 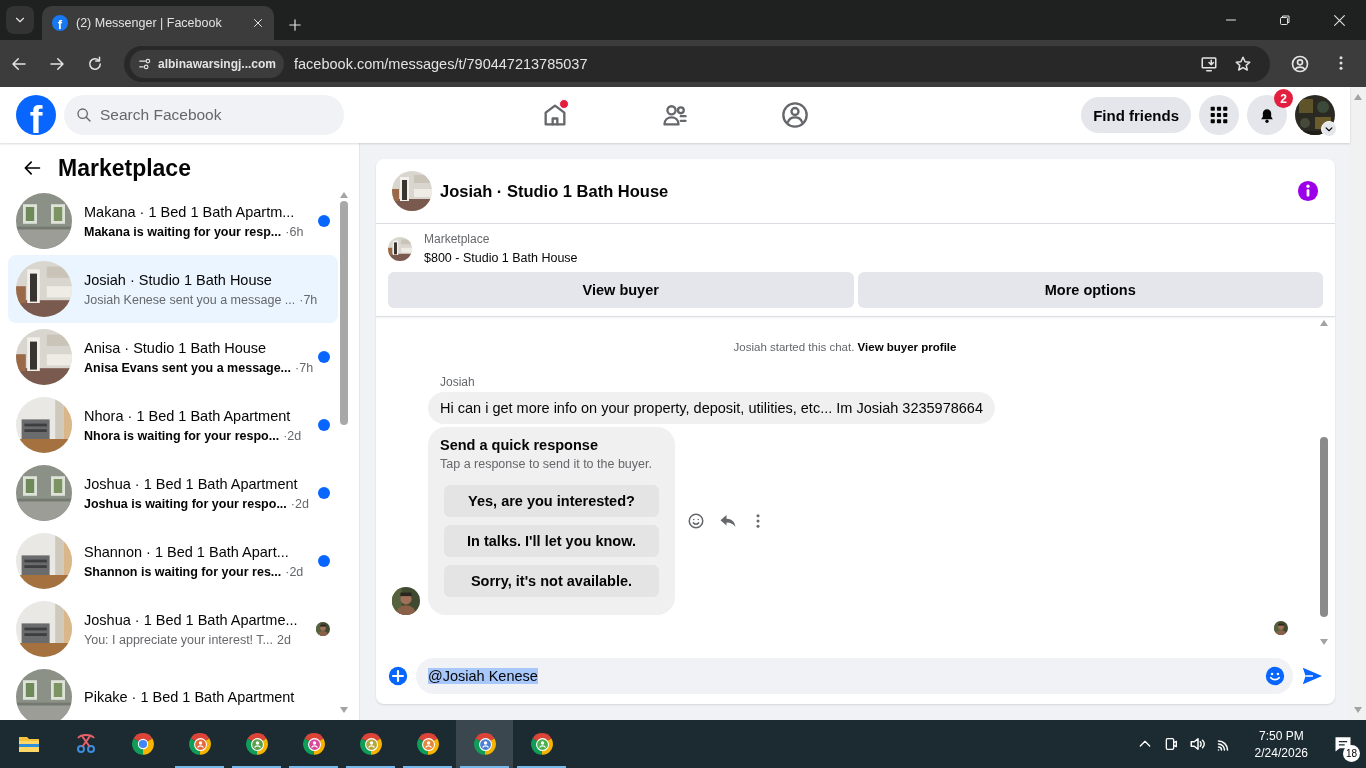 I want to click on site-icon: f, so click(x=60, y=23).